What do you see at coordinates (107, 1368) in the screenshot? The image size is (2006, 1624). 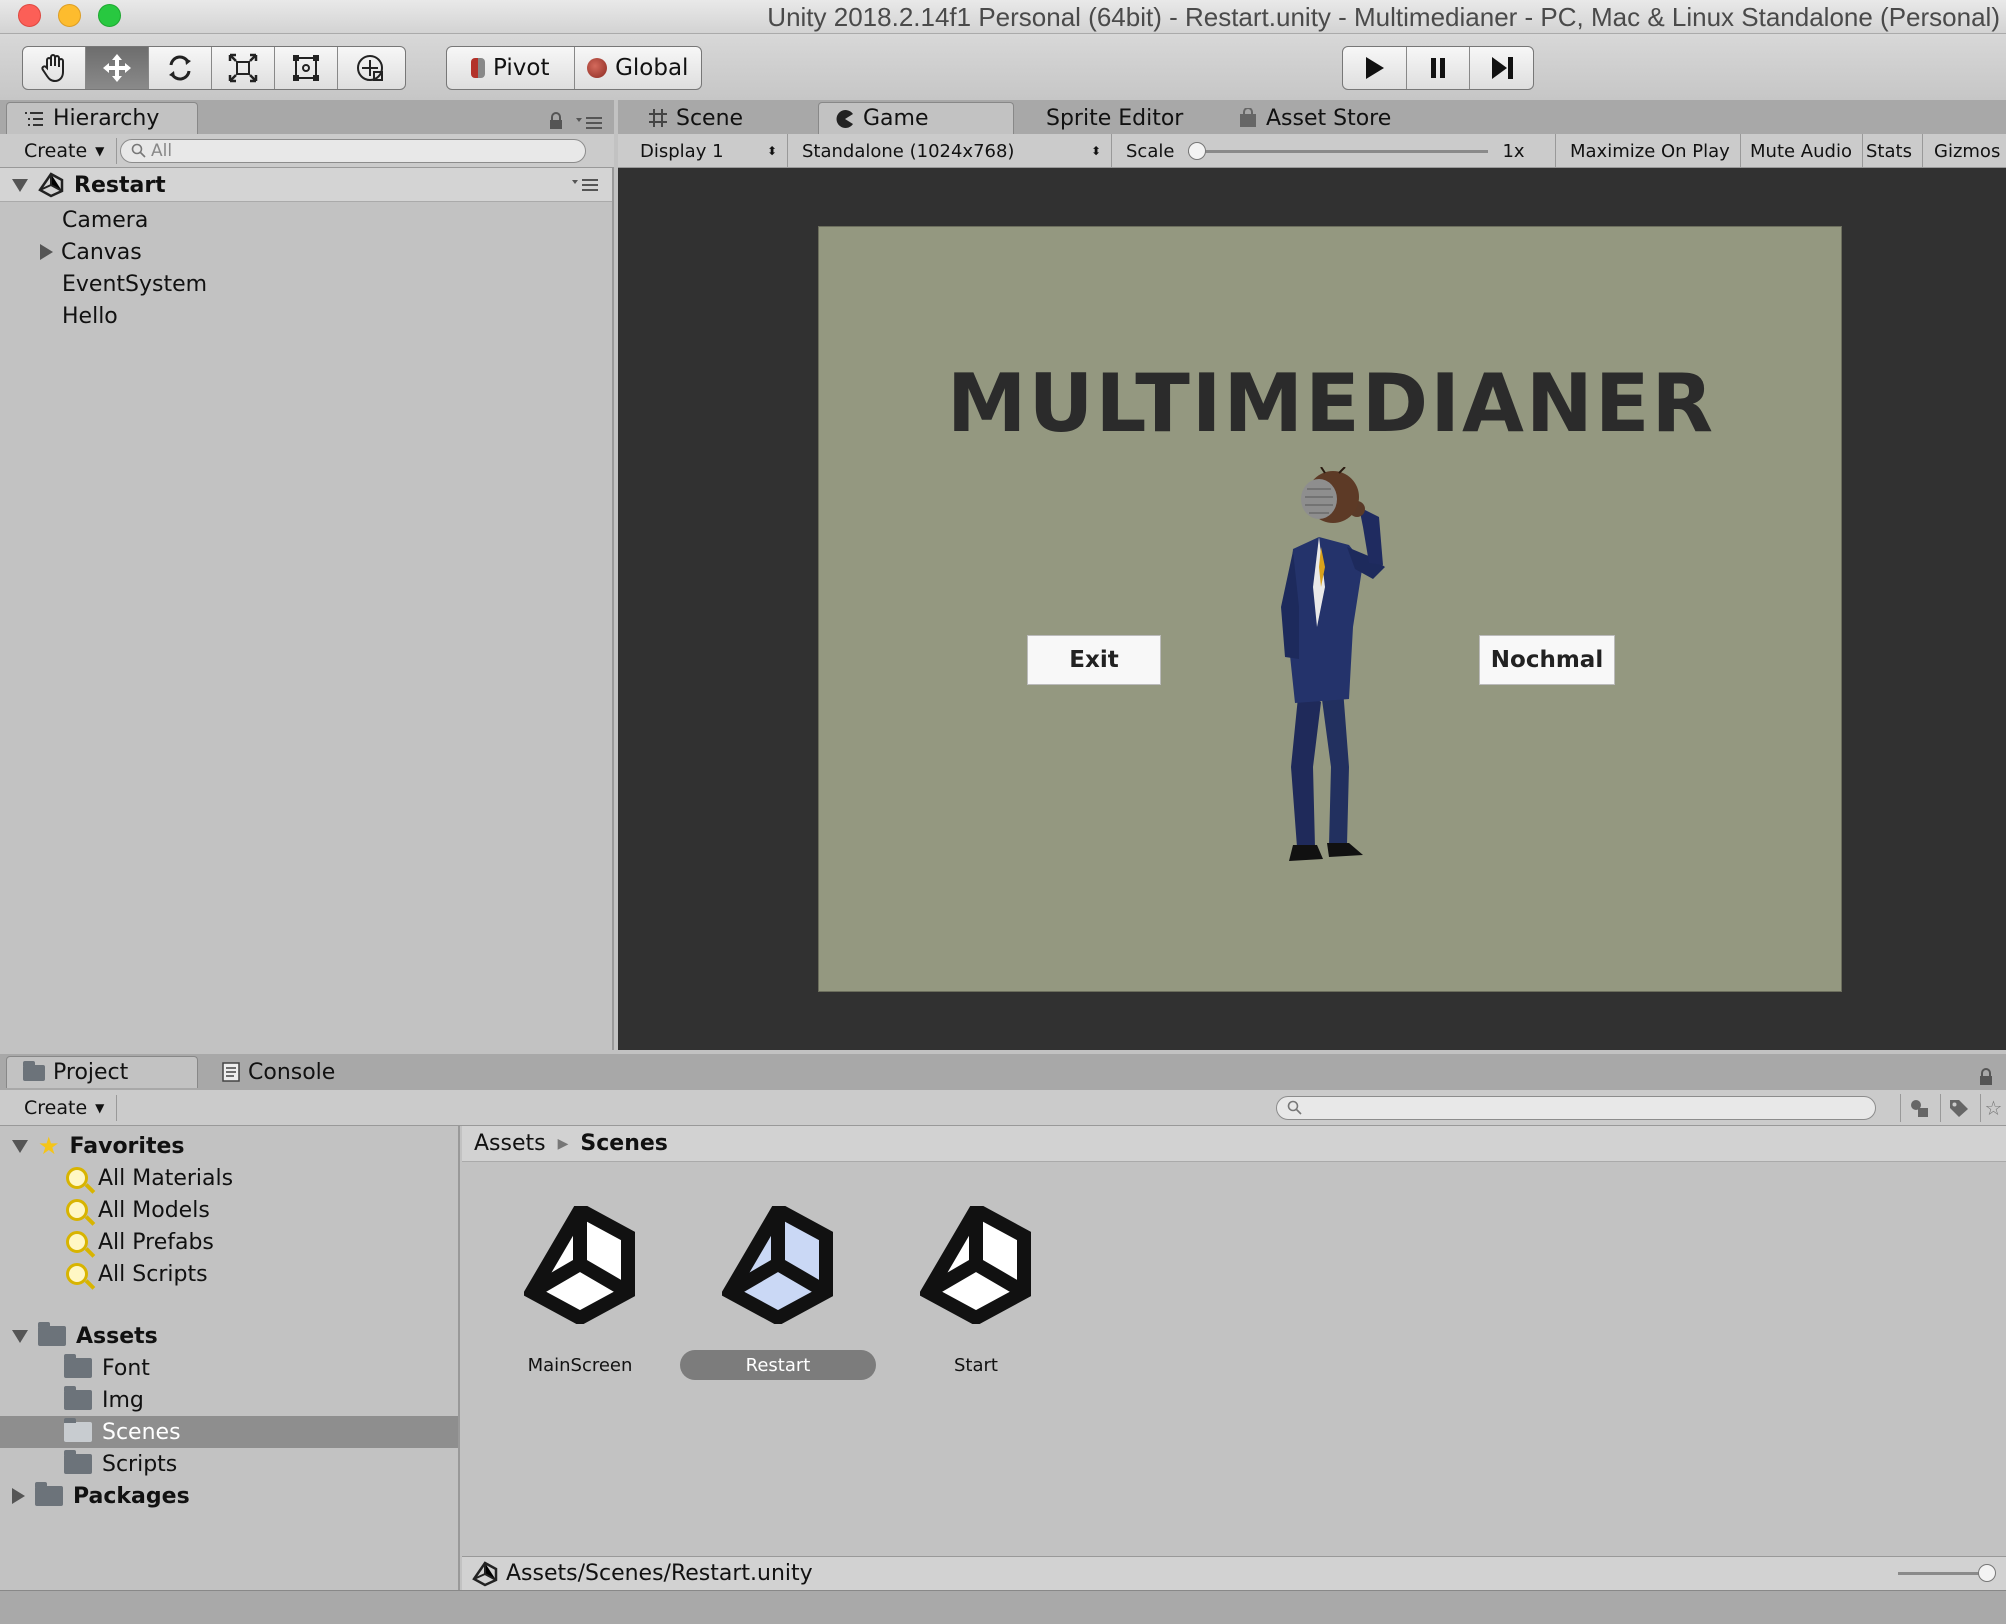 I see `folder-font: Font` at bounding box center [107, 1368].